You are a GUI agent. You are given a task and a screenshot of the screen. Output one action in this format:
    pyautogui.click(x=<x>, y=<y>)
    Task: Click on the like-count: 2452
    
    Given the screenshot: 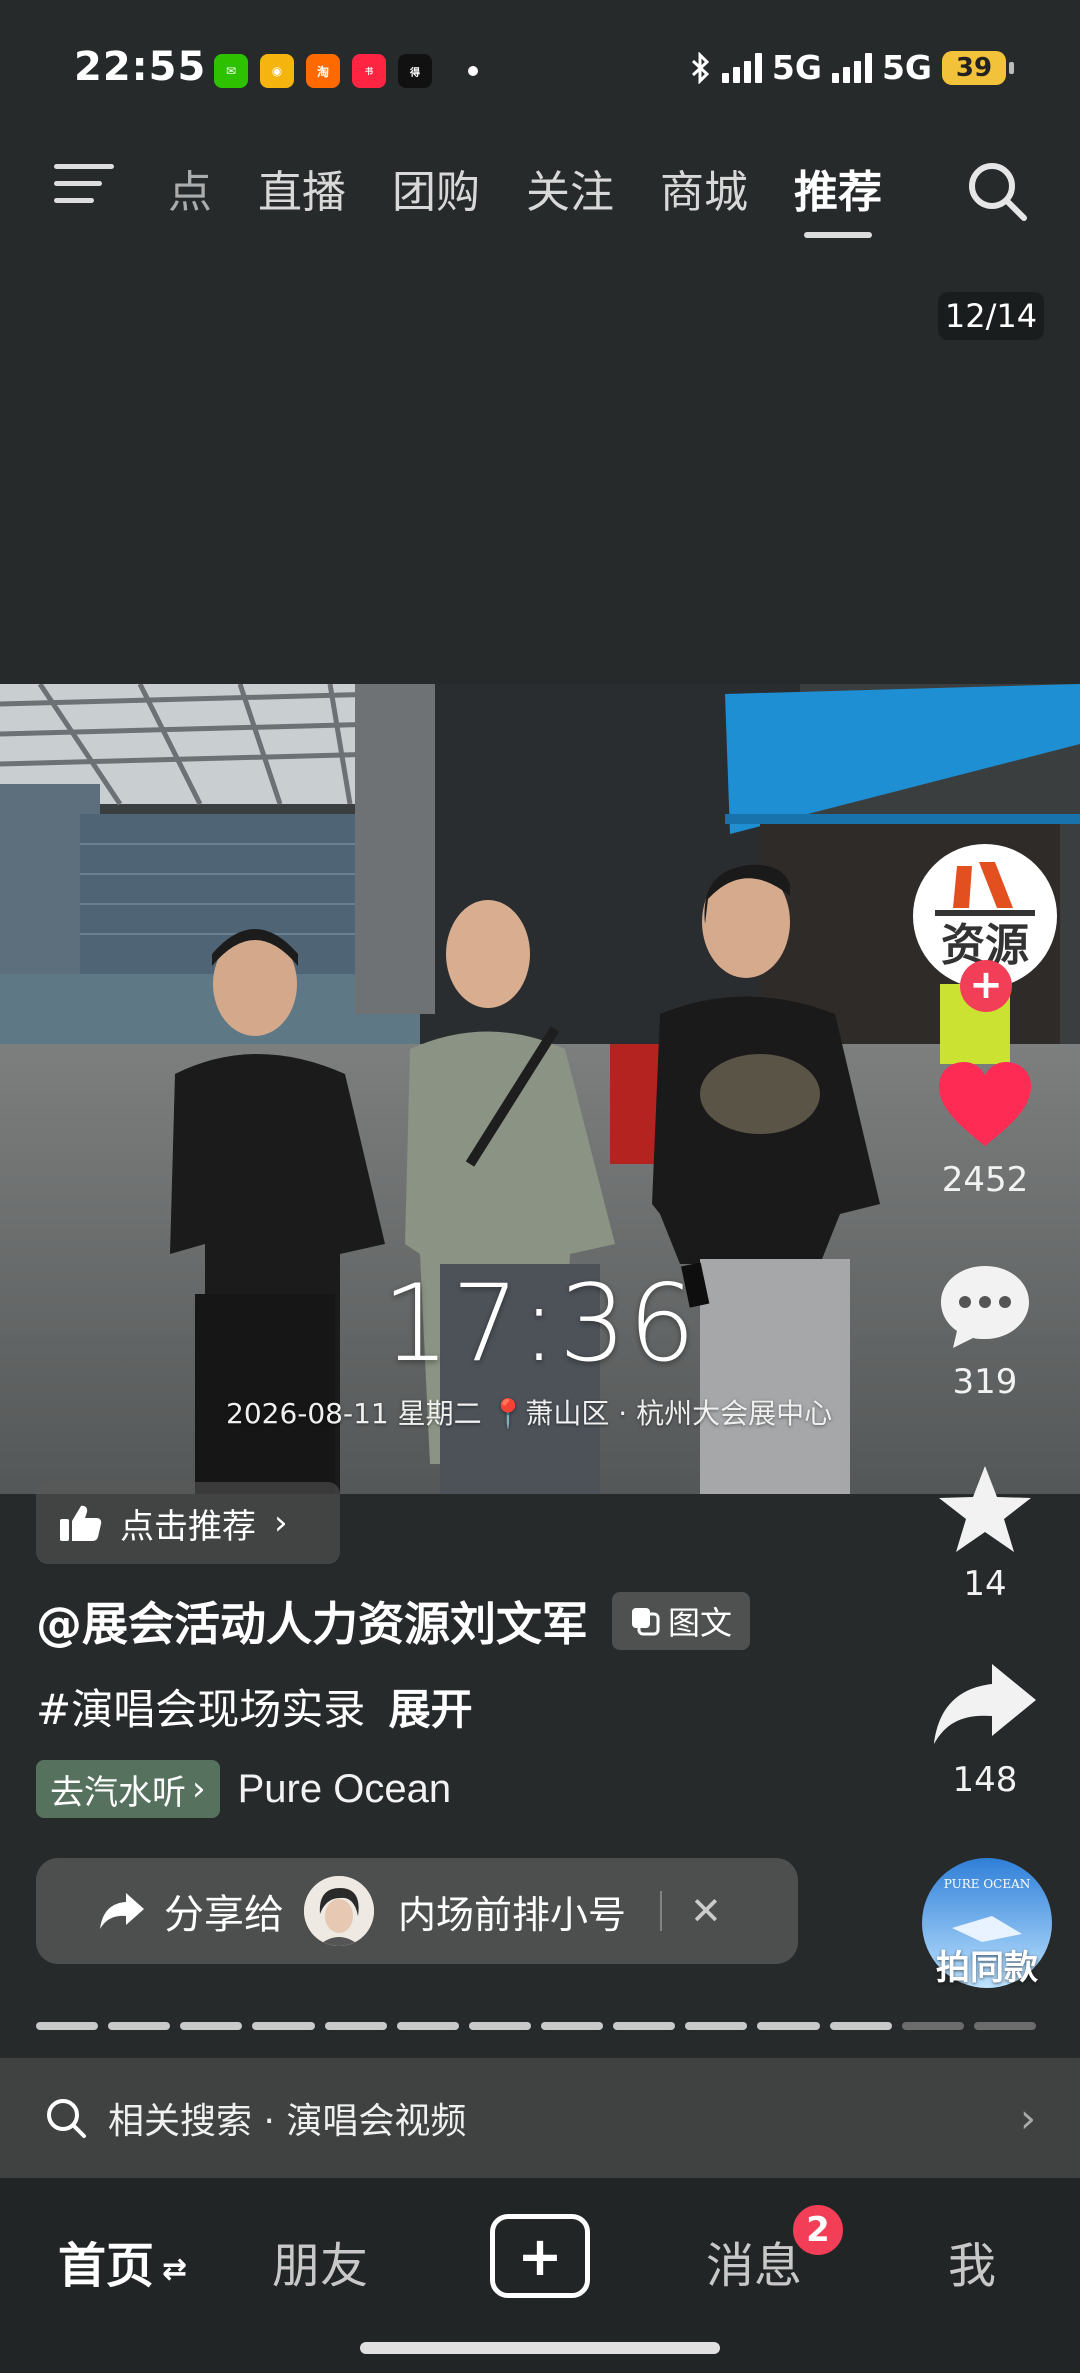 What is the action you would take?
    pyautogui.click(x=985, y=1180)
    